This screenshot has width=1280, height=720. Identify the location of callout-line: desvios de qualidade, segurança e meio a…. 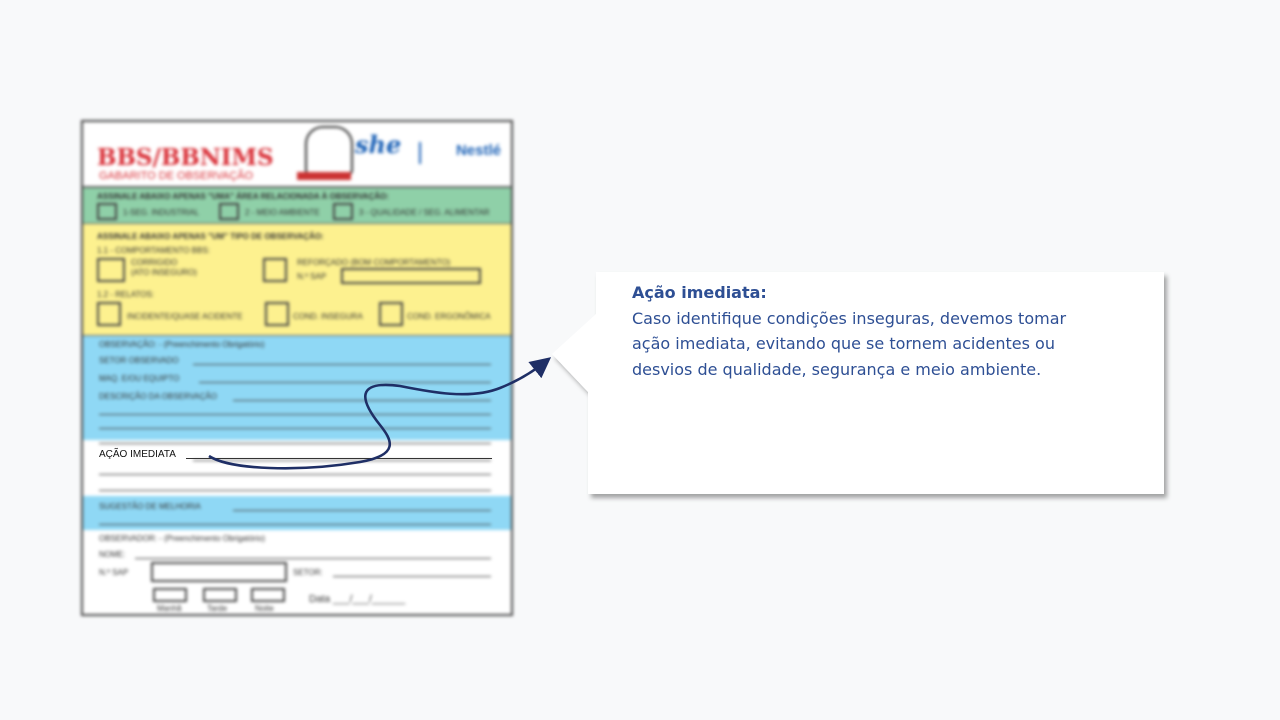
(837, 369).